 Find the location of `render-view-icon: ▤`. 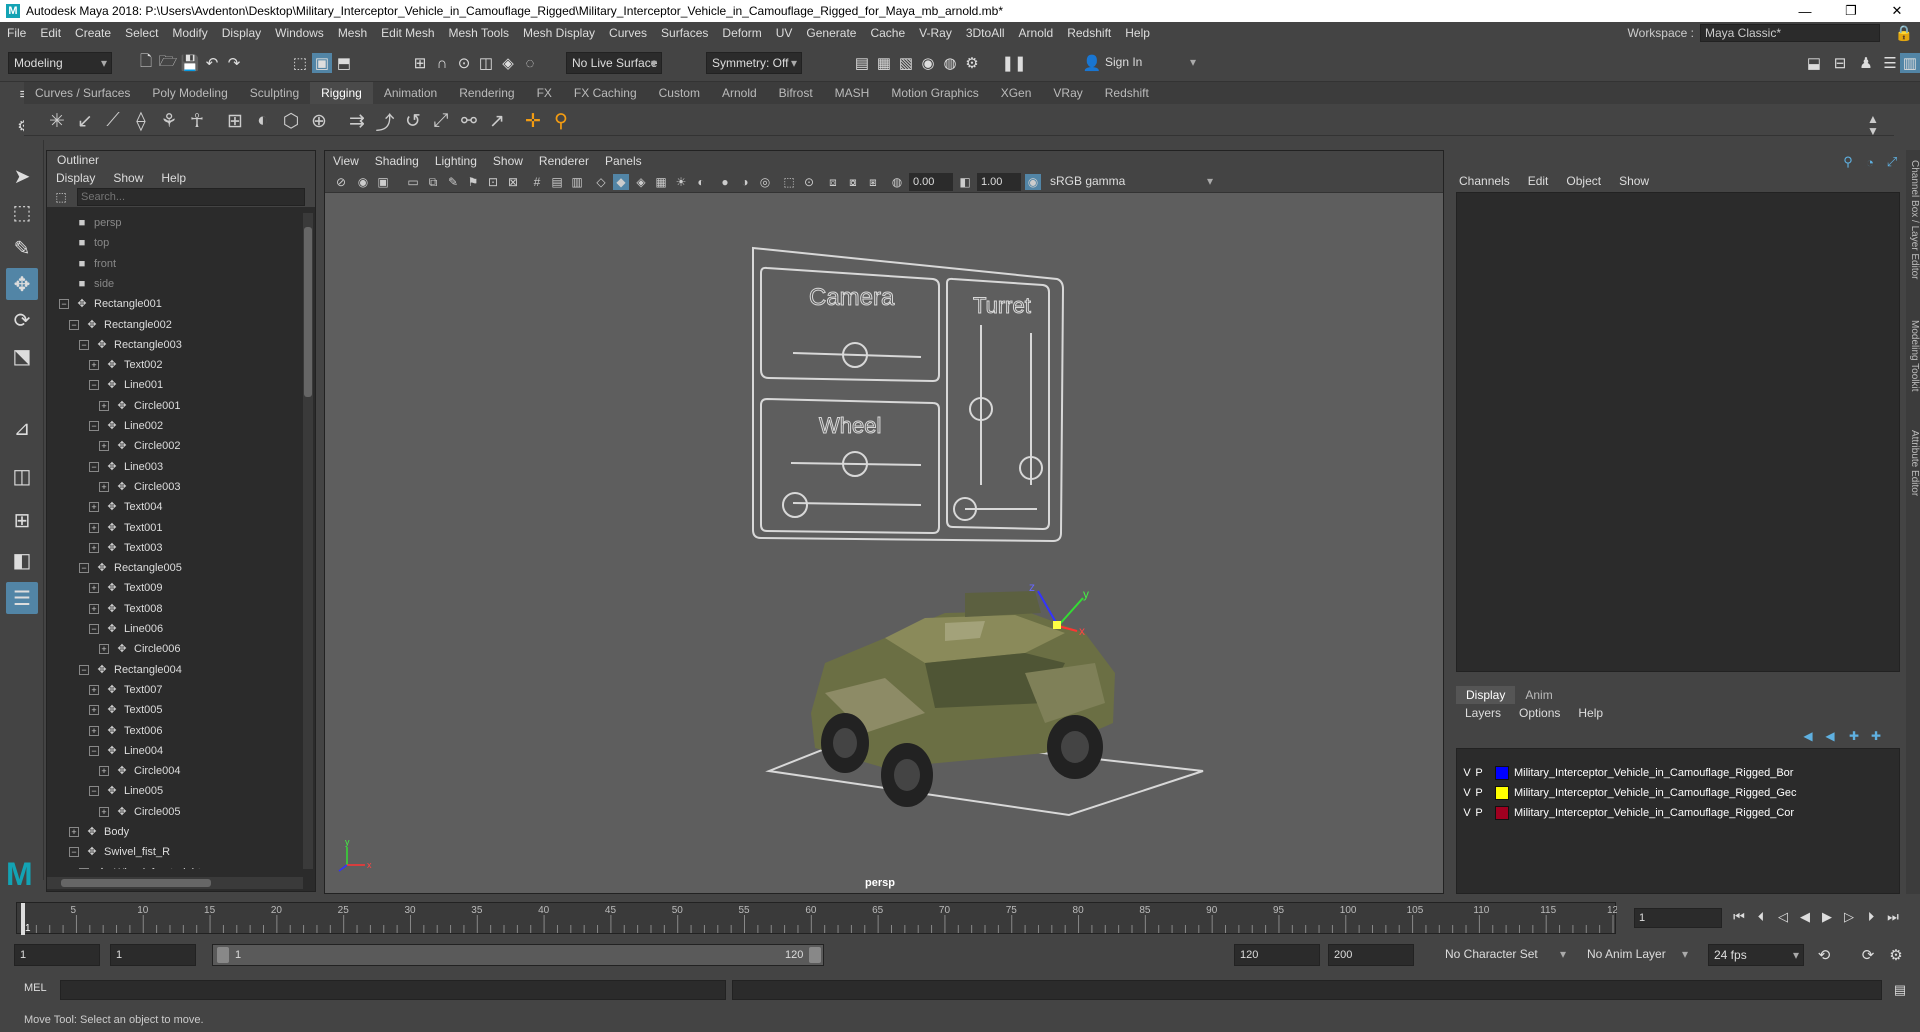

render-view-icon: ▤ is located at coordinates (862, 63).